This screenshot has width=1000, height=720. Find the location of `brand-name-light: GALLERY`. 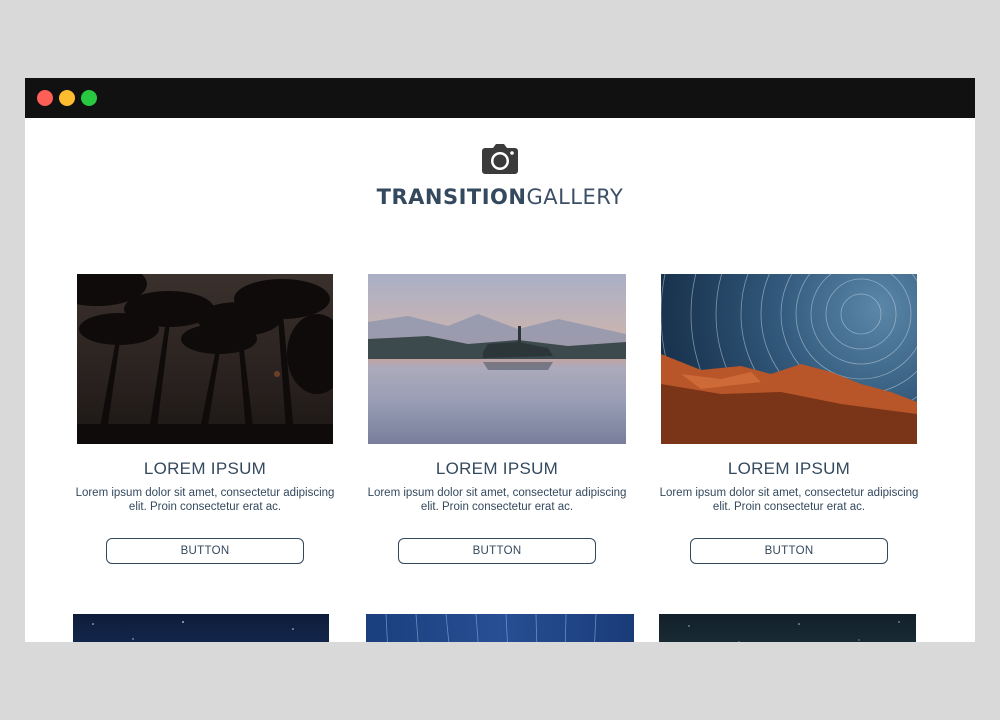

brand-name-light: GALLERY is located at coordinates (575, 197).